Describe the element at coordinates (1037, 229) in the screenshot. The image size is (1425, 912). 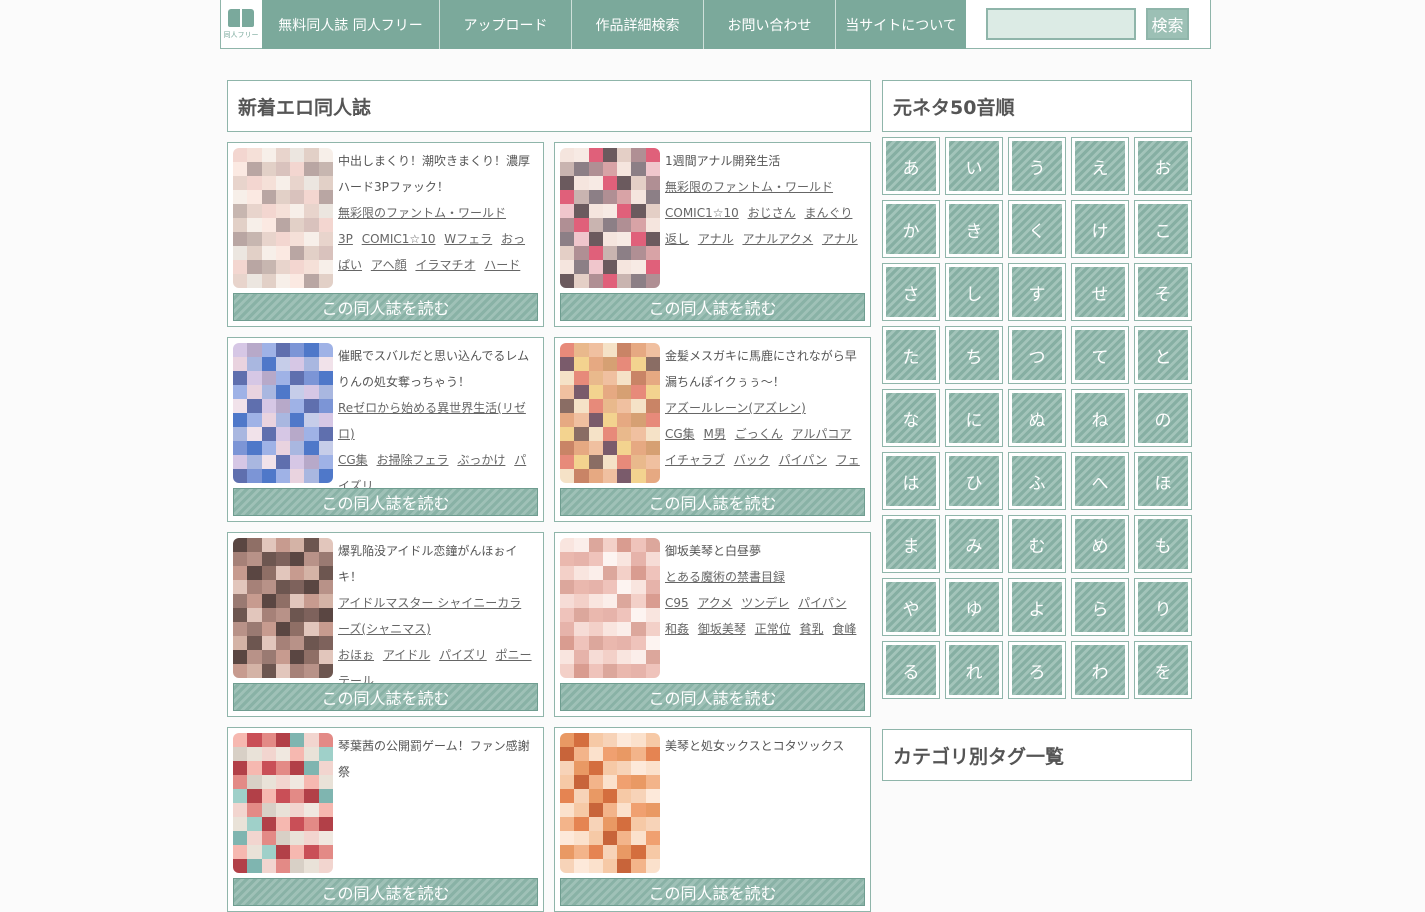
I see `kana-button: く` at that location.